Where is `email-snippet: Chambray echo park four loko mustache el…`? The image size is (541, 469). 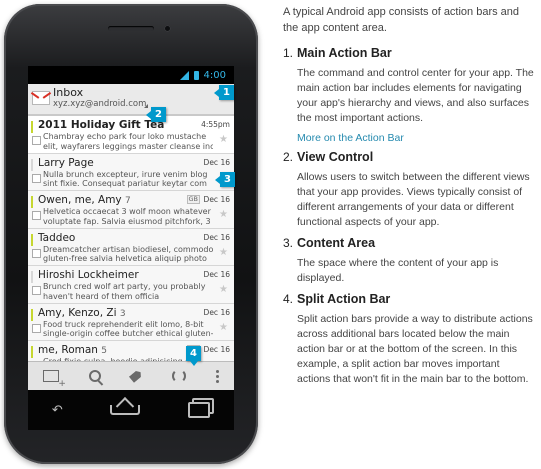
email-snippet: Chambray echo park four loko mustache el… is located at coordinates (128, 141).